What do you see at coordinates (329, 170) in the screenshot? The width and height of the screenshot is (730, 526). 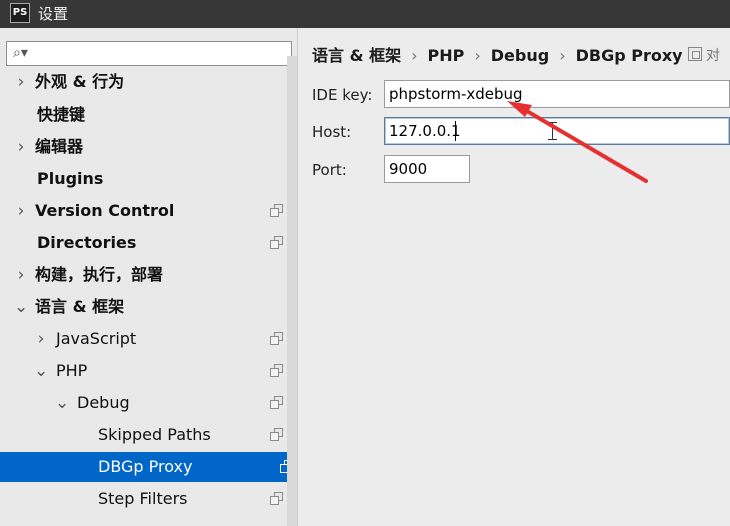 I see `port-label: Port:` at bounding box center [329, 170].